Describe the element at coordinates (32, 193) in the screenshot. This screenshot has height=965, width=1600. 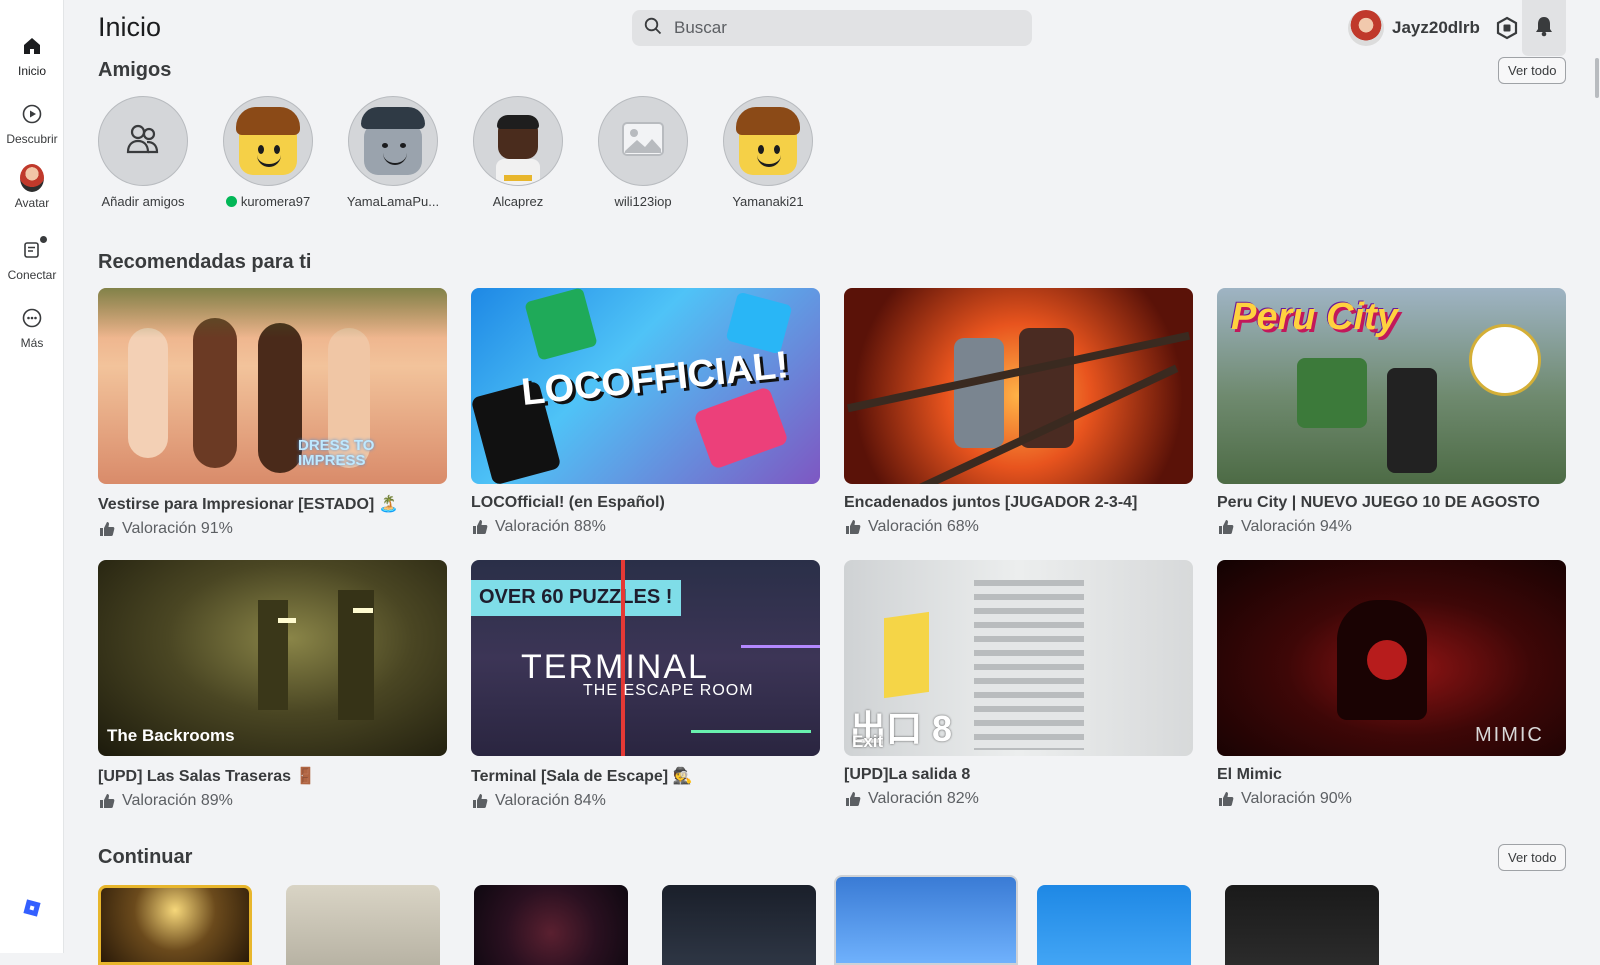
I see `nav-item-avatar: Avatar` at that location.